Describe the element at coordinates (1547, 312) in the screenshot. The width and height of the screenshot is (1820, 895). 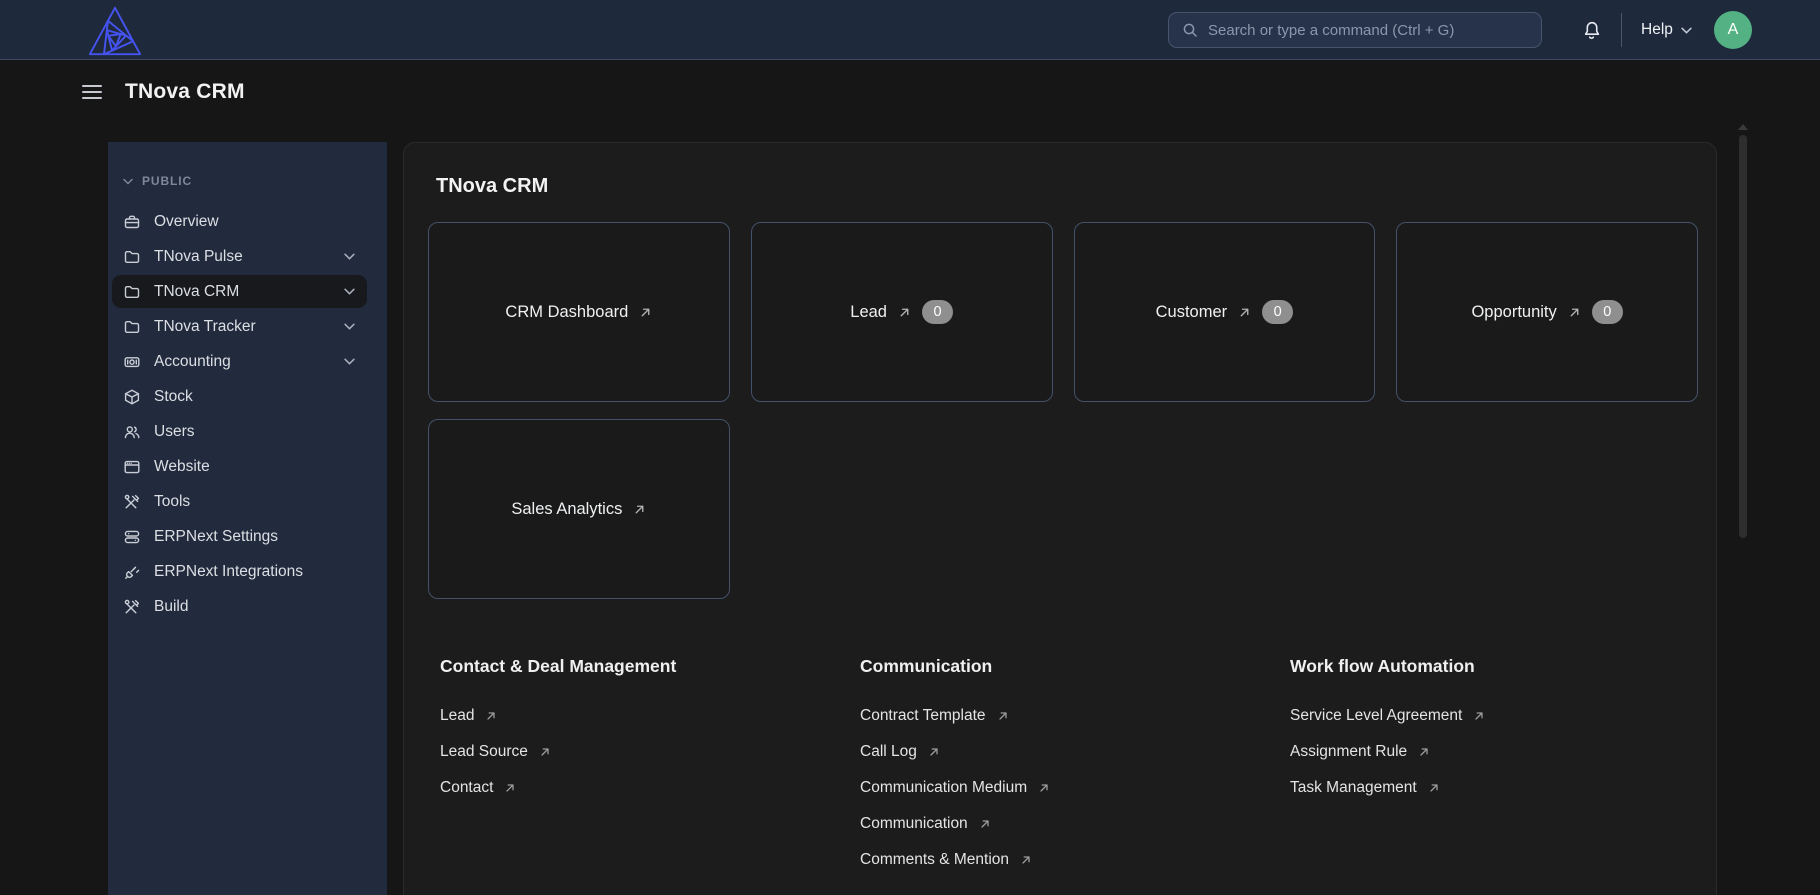
I see `card-opportunity: Opportunity 0` at that location.